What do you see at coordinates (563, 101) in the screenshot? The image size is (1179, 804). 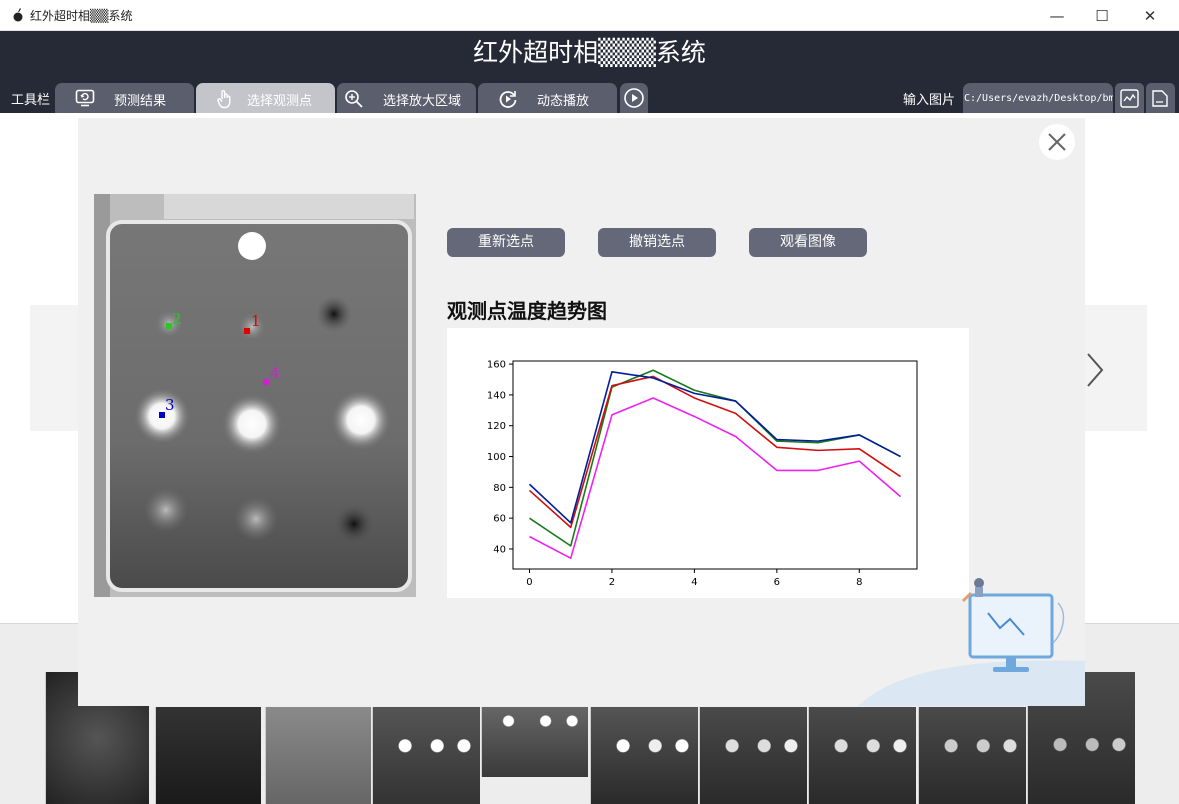 I see `dynamic-play-label: 动态播放` at bounding box center [563, 101].